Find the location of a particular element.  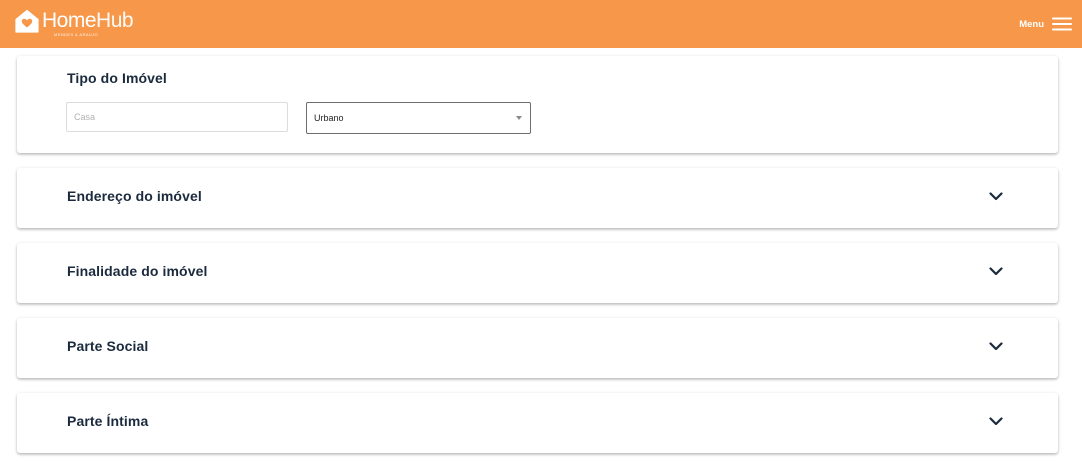

accordion-title: Parte Íntima is located at coordinates (108, 421).